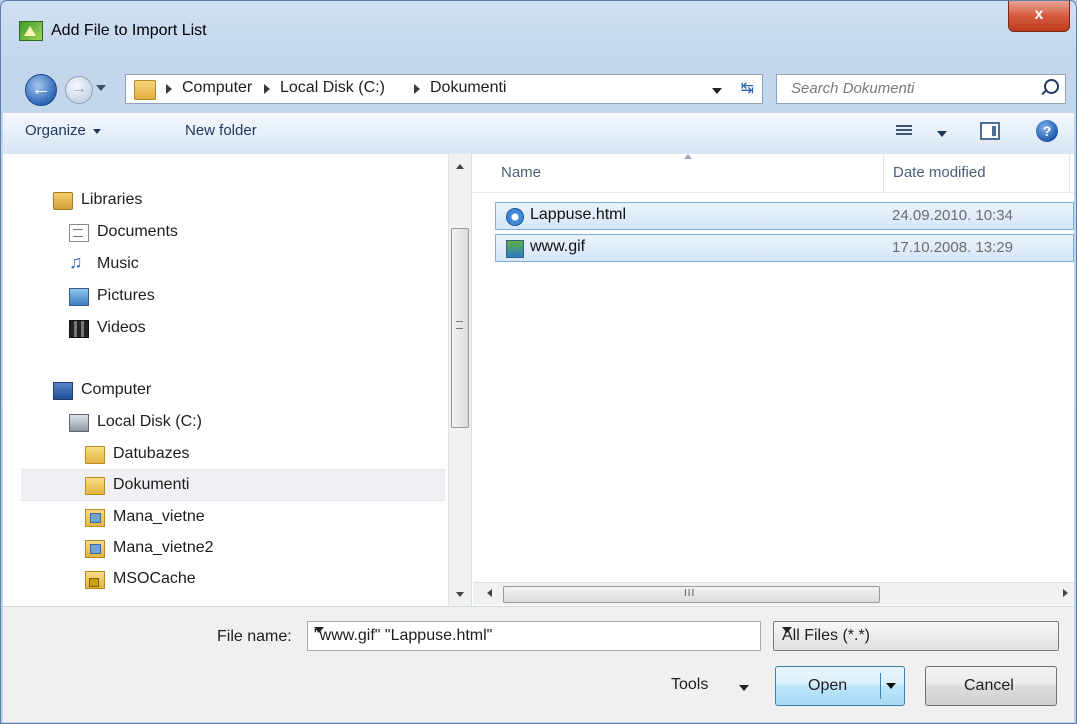 This screenshot has height=724, width=1077. I want to click on app-icon, so click(31, 31).